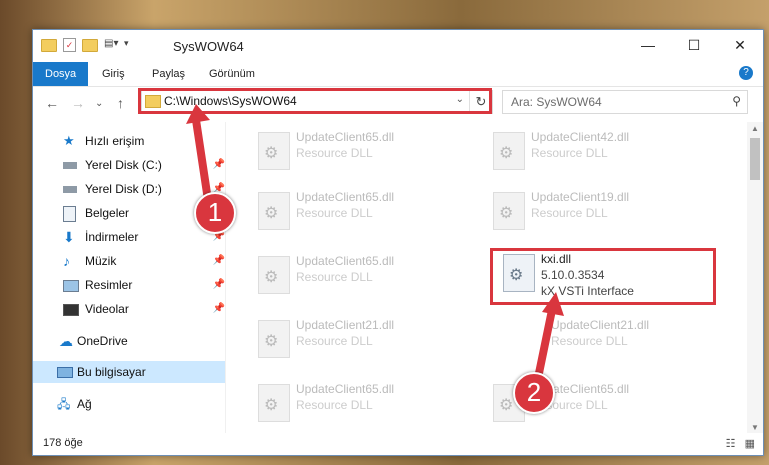  Describe the element at coordinates (553, 304) in the screenshot. I see `arrow-2-head` at that location.